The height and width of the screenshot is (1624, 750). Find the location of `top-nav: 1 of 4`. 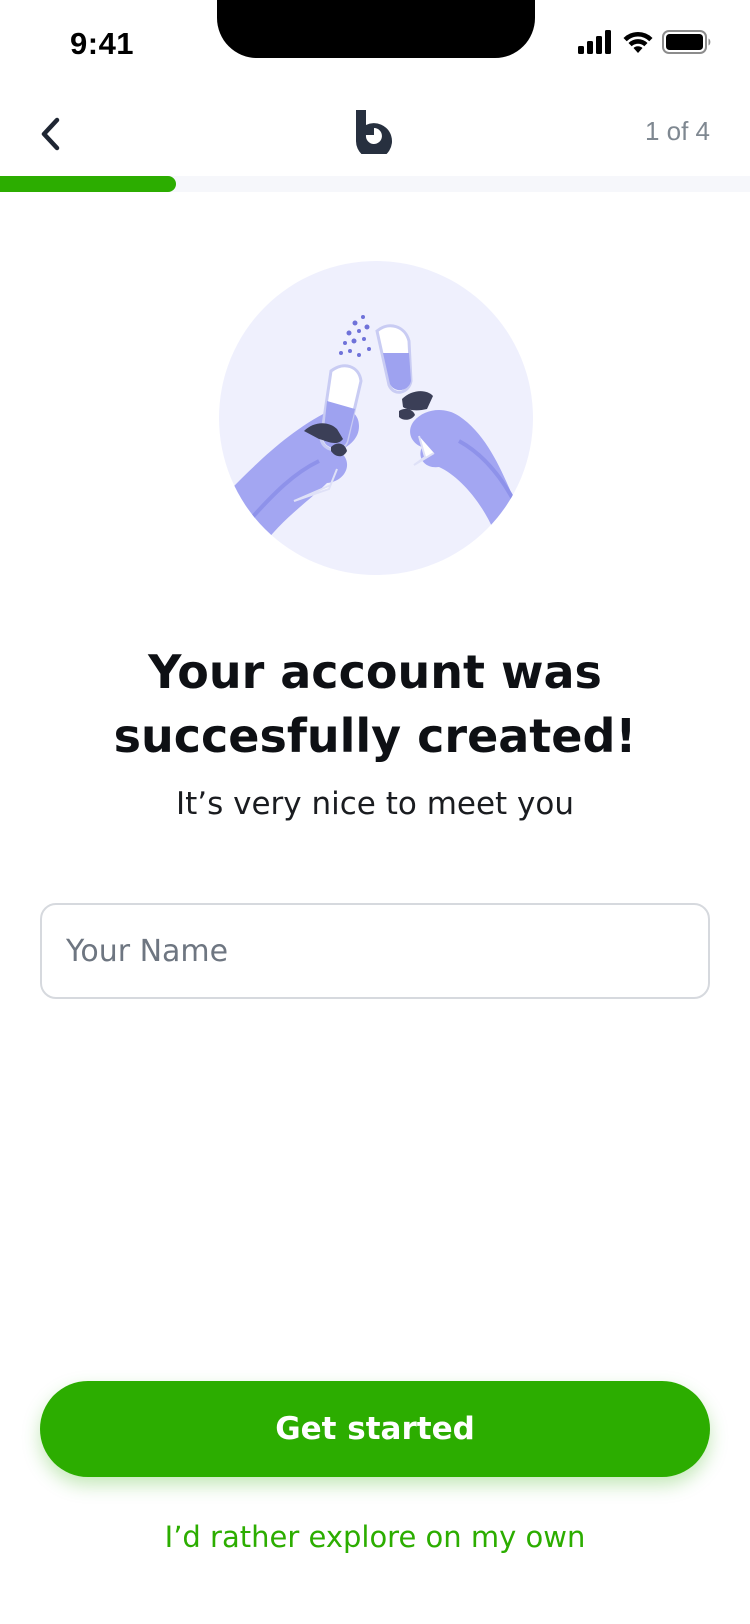

top-nav: 1 of 4 is located at coordinates (375, 132).